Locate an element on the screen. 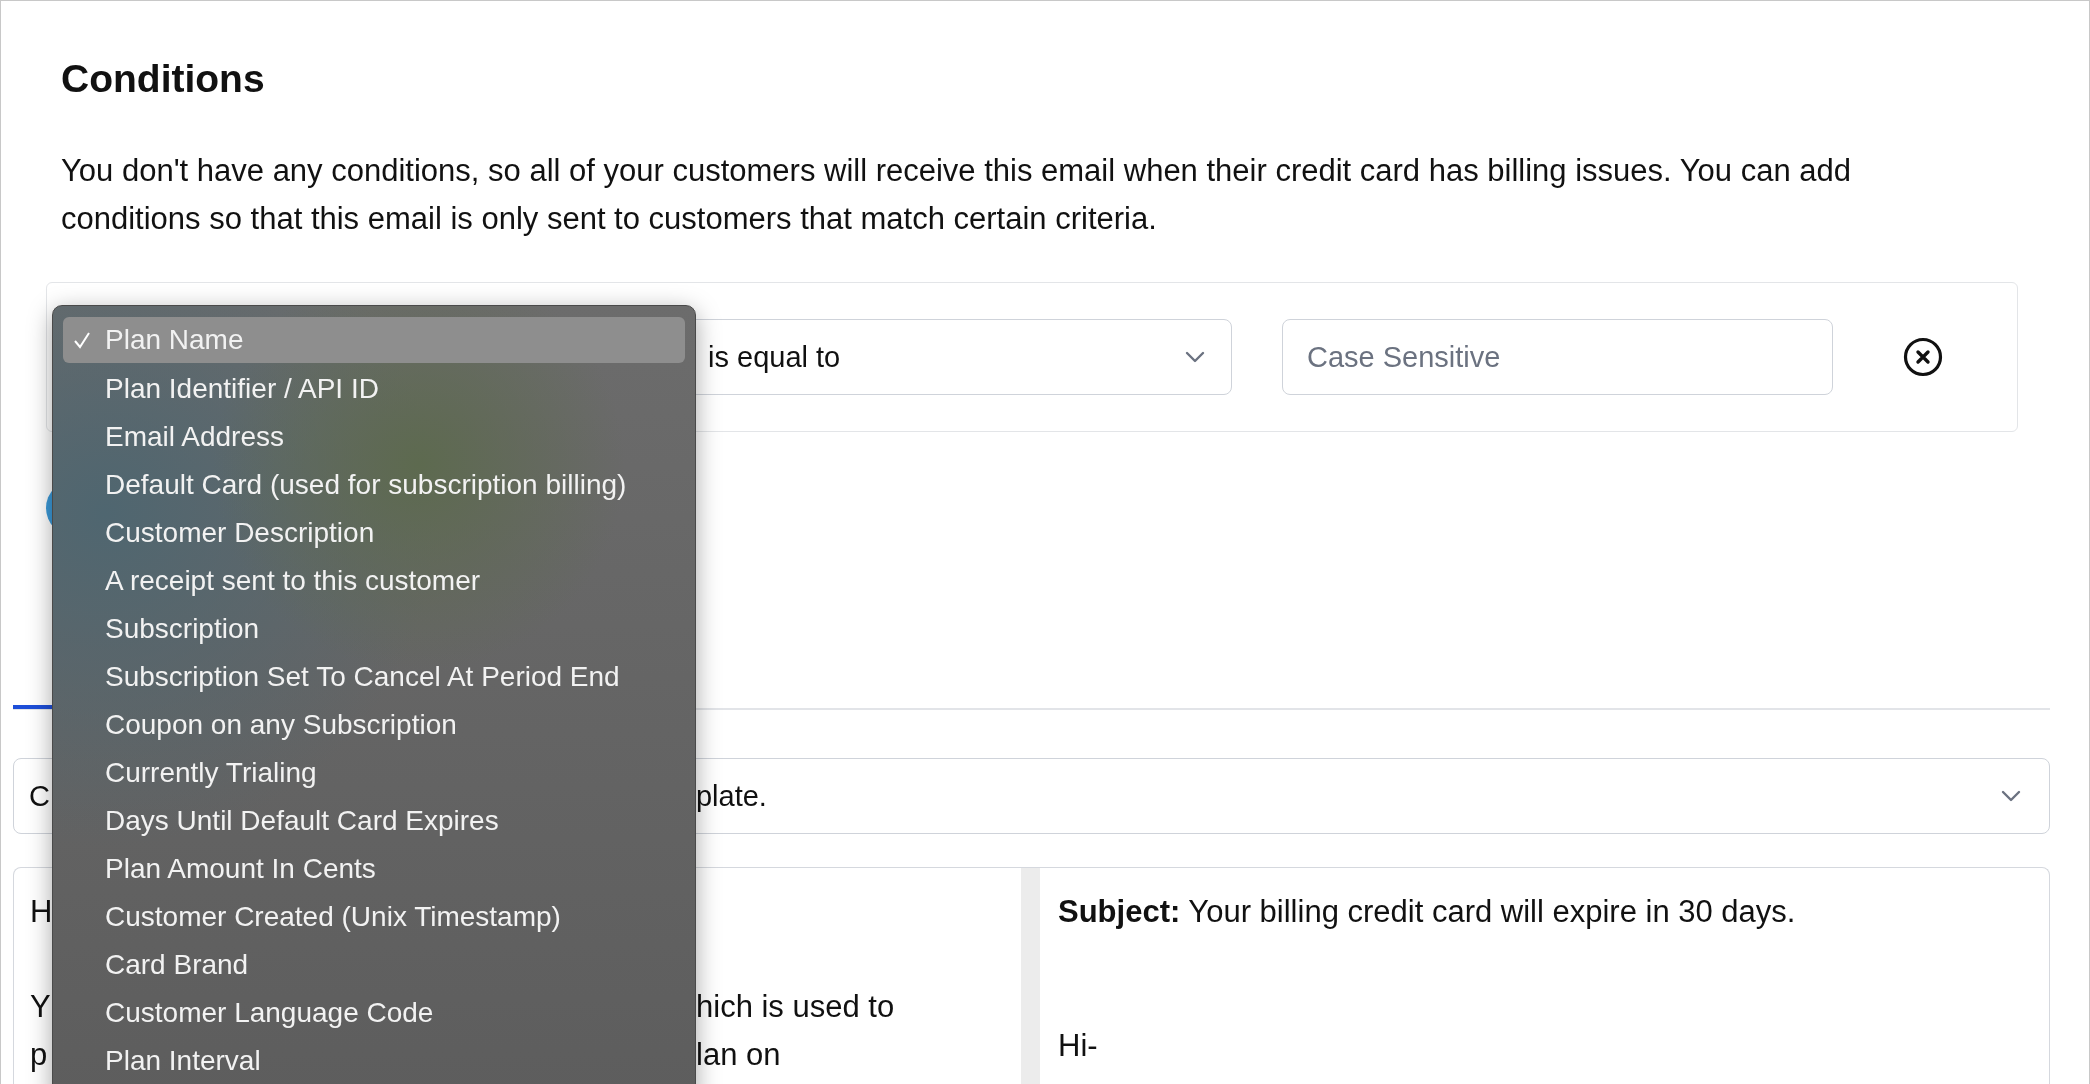  preview-text: Y is located at coordinates (41, 1007).